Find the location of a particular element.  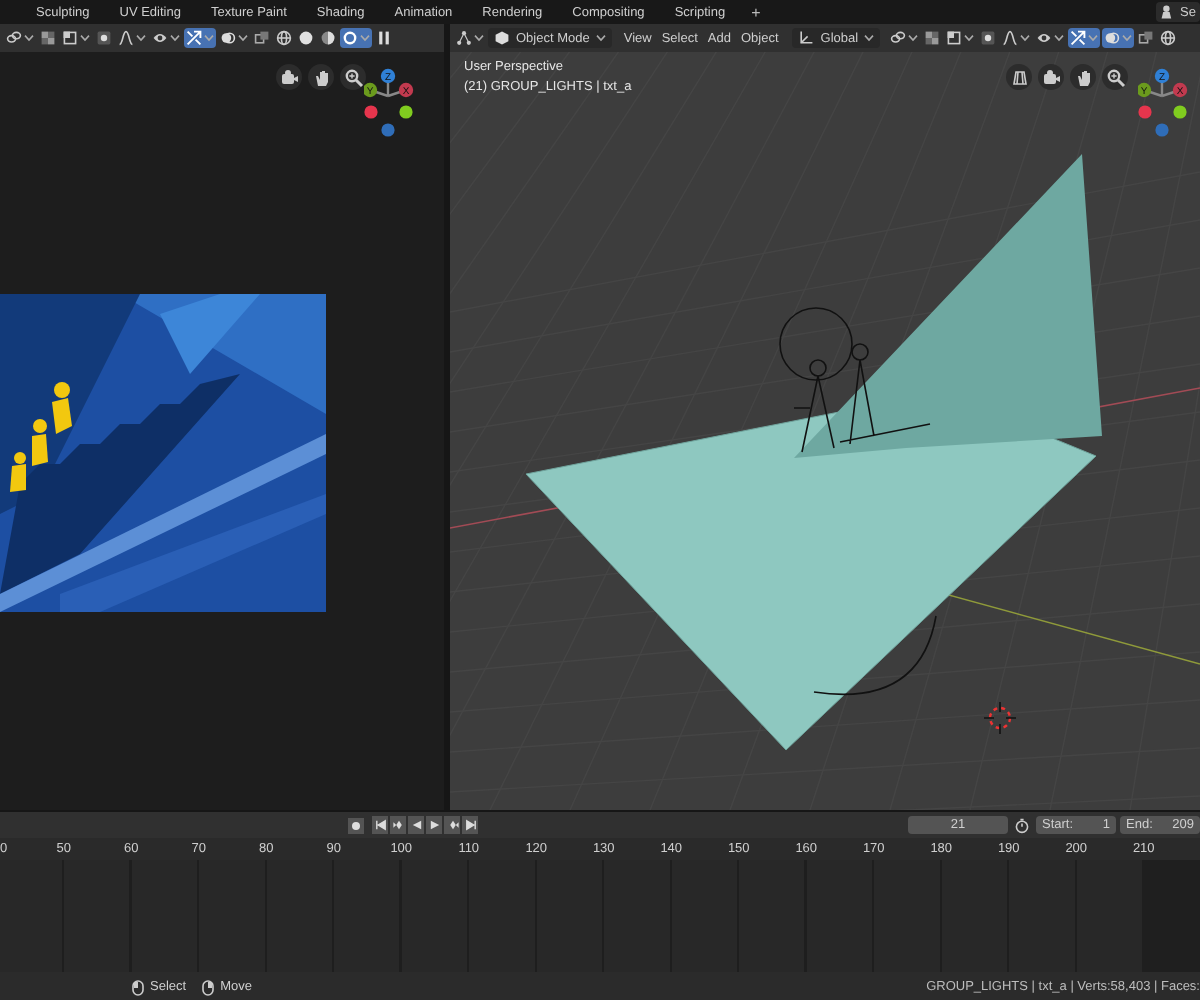

play-icon is located at coordinates (434, 825).